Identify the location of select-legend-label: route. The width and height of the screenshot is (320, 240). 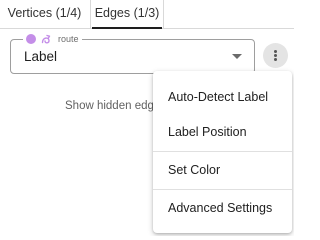
(68, 39).